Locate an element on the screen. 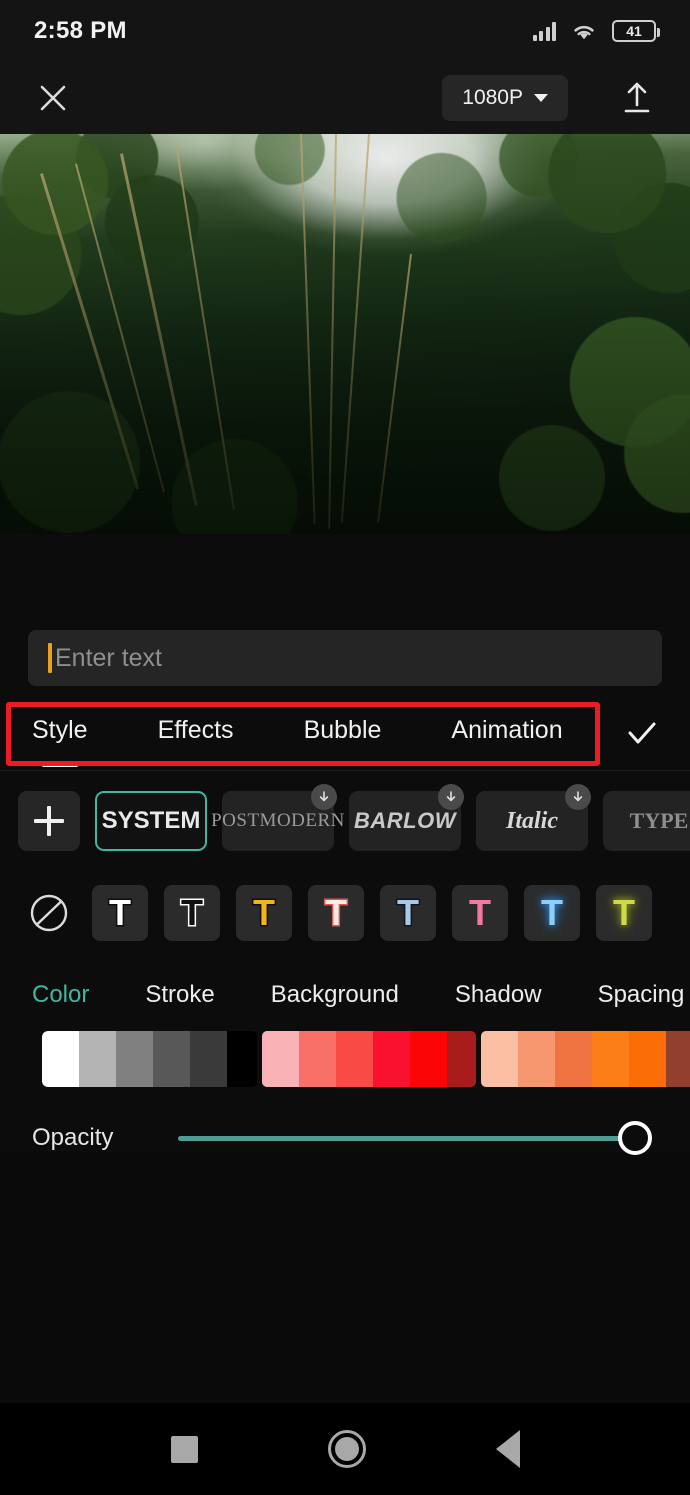 The height and width of the screenshot is (1495, 690). font-label: SYSTEM is located at coordinates (151, 820).